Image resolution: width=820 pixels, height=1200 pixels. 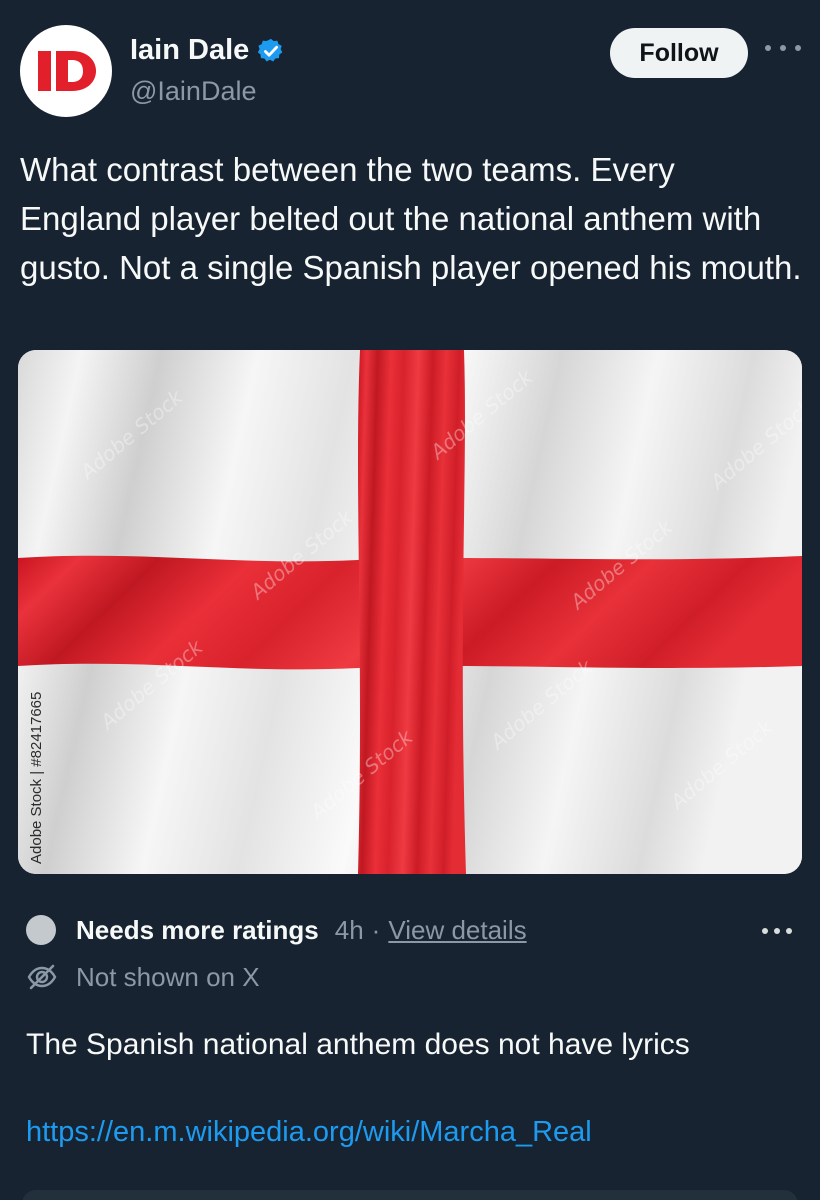 What do you see at coordinates (197, 929) in the screenshot?
I see `note-status: Needs more ratings` at bounding box center [197, 929].